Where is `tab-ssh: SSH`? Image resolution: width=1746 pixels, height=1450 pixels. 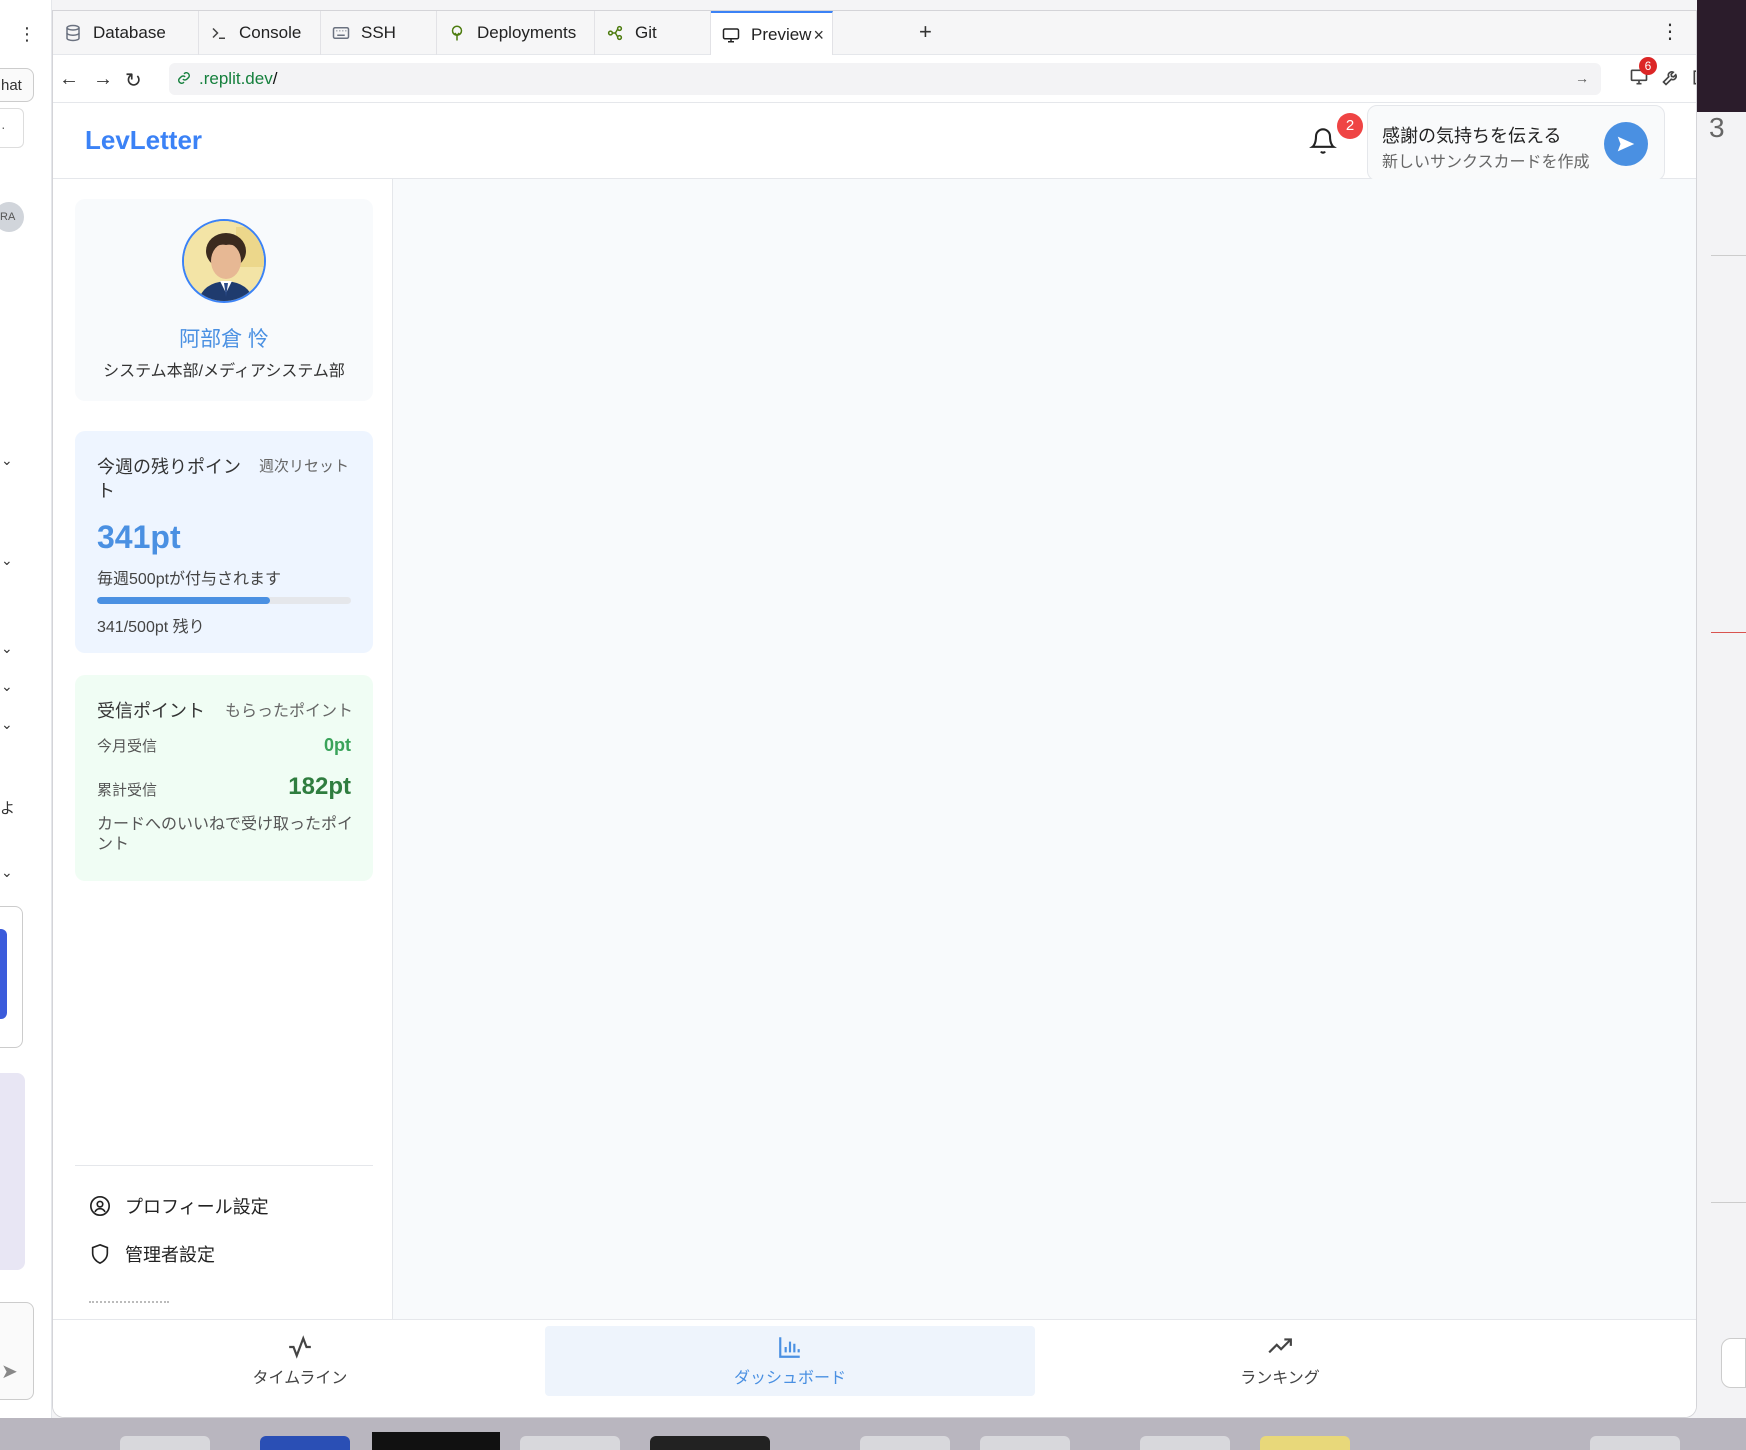 tab-ssh: SSH is located at coordinates (379, 33).